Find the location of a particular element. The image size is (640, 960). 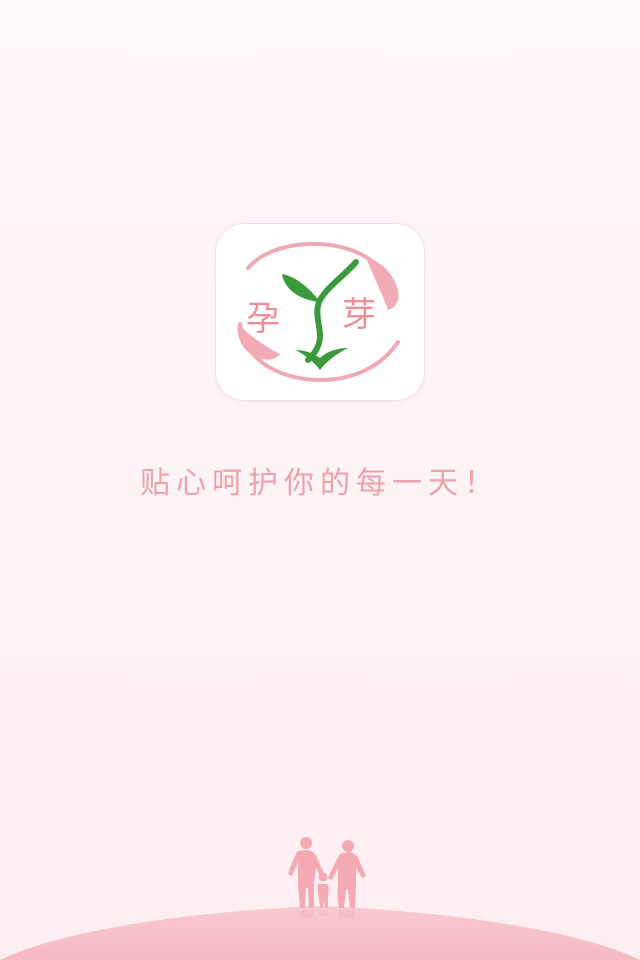

logo-base-leaves is located at coordinates (322, 359).